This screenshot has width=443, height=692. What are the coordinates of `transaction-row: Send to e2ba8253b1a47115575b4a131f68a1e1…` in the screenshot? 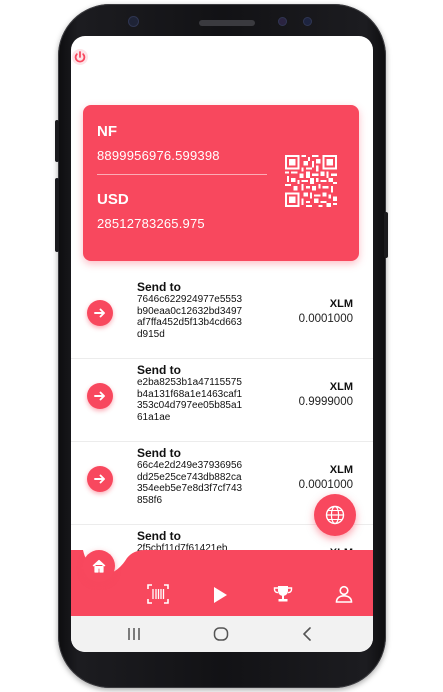 It's located at (222, 400).